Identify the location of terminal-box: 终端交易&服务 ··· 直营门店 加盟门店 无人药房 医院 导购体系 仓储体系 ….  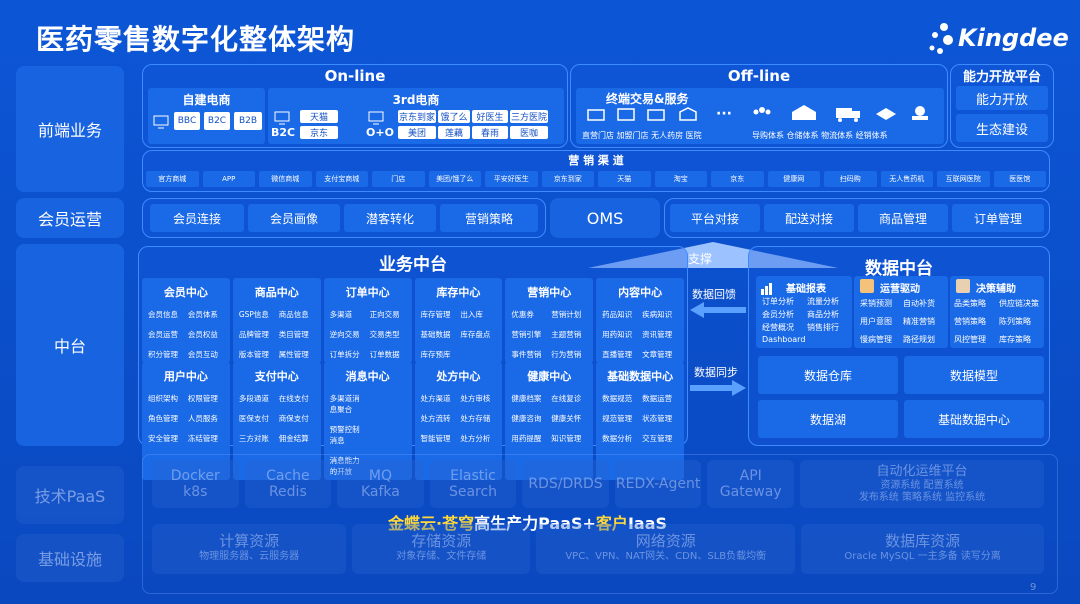
(760, 116).